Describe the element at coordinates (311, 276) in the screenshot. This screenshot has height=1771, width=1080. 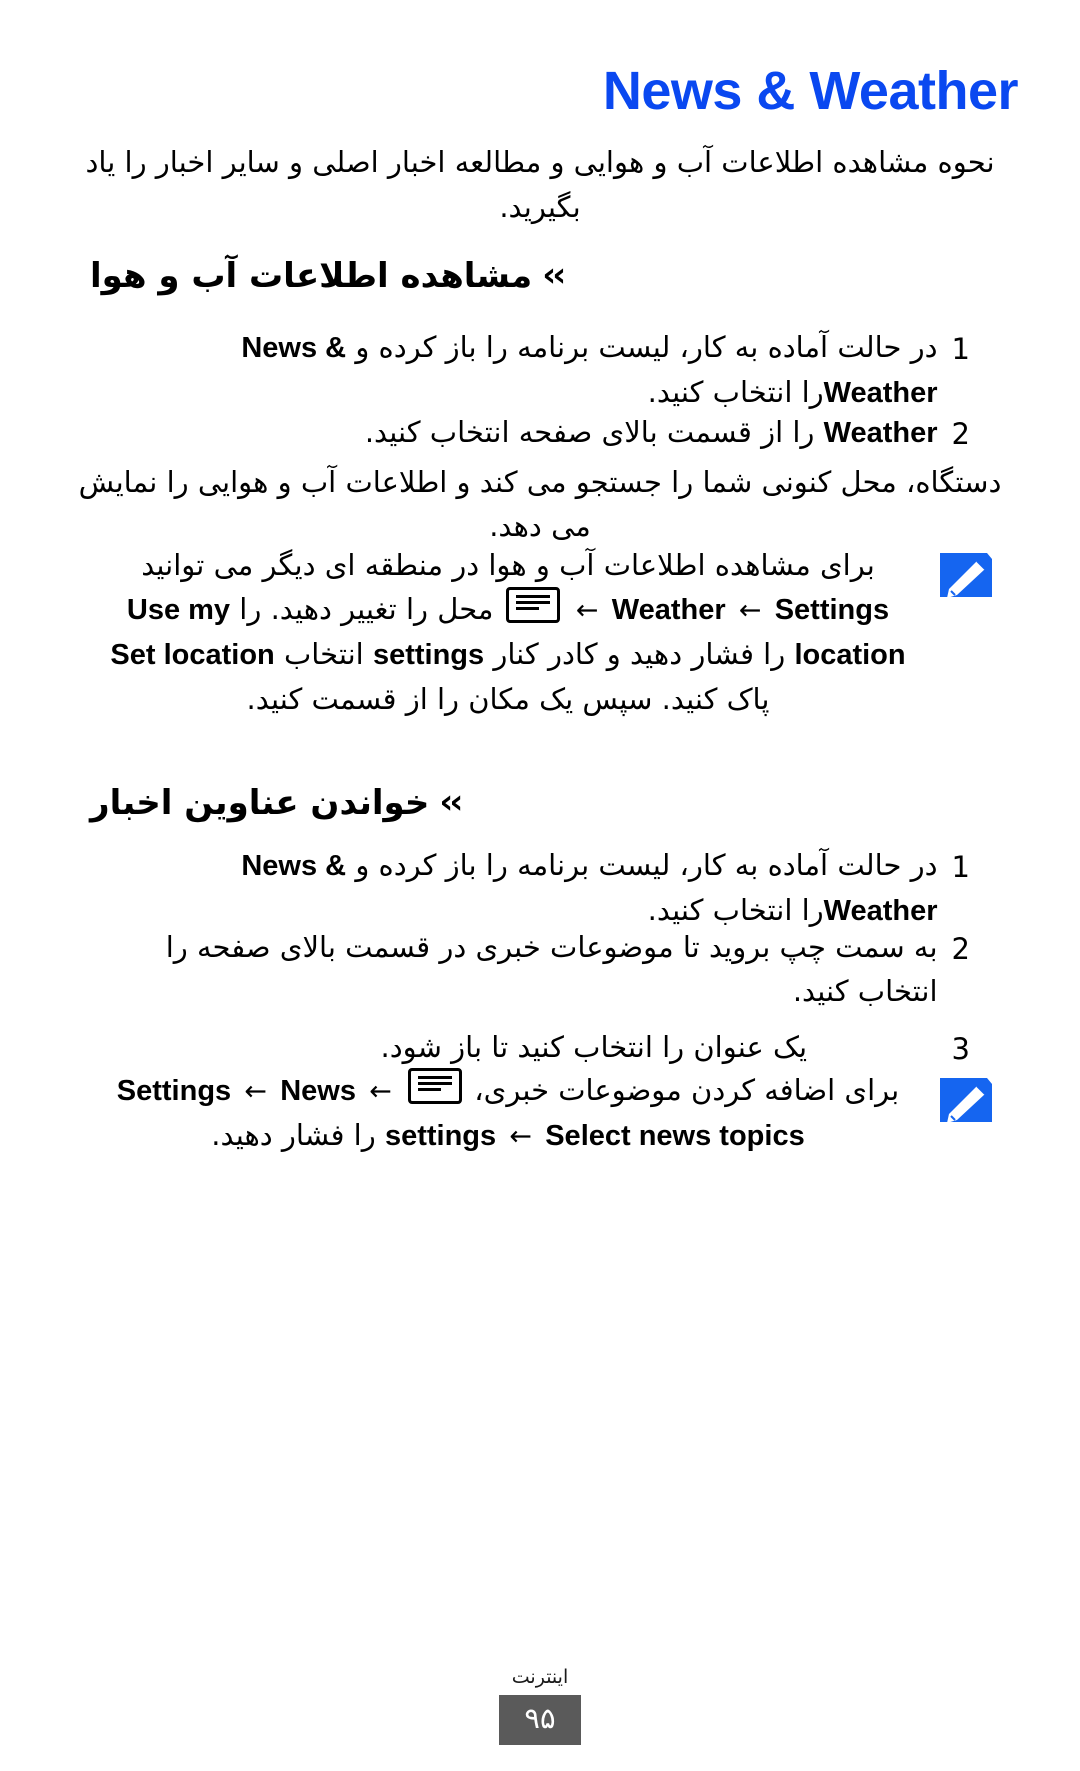
I see `section-heading-label: مشاهده اطلاعات آب و هوا` at that location.